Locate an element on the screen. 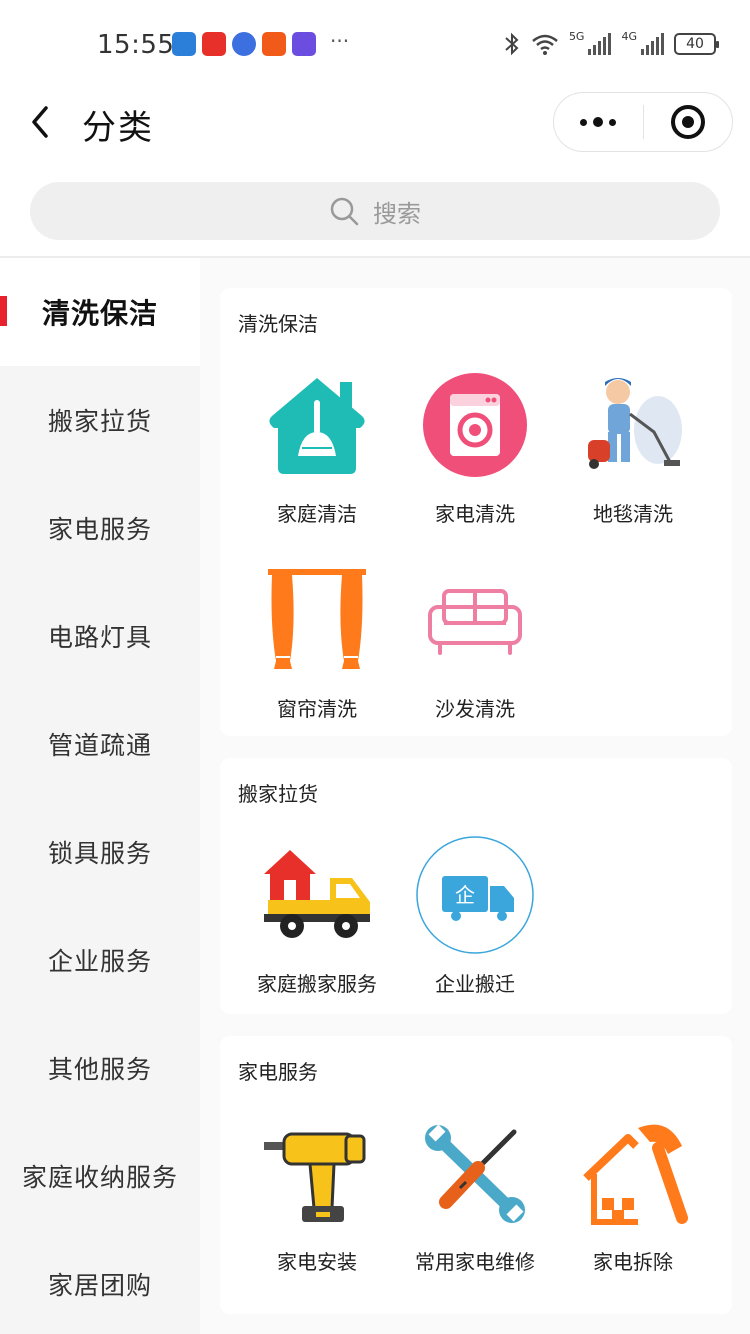  service-item: 地毯清洗 is located at coordinates (633, 460).